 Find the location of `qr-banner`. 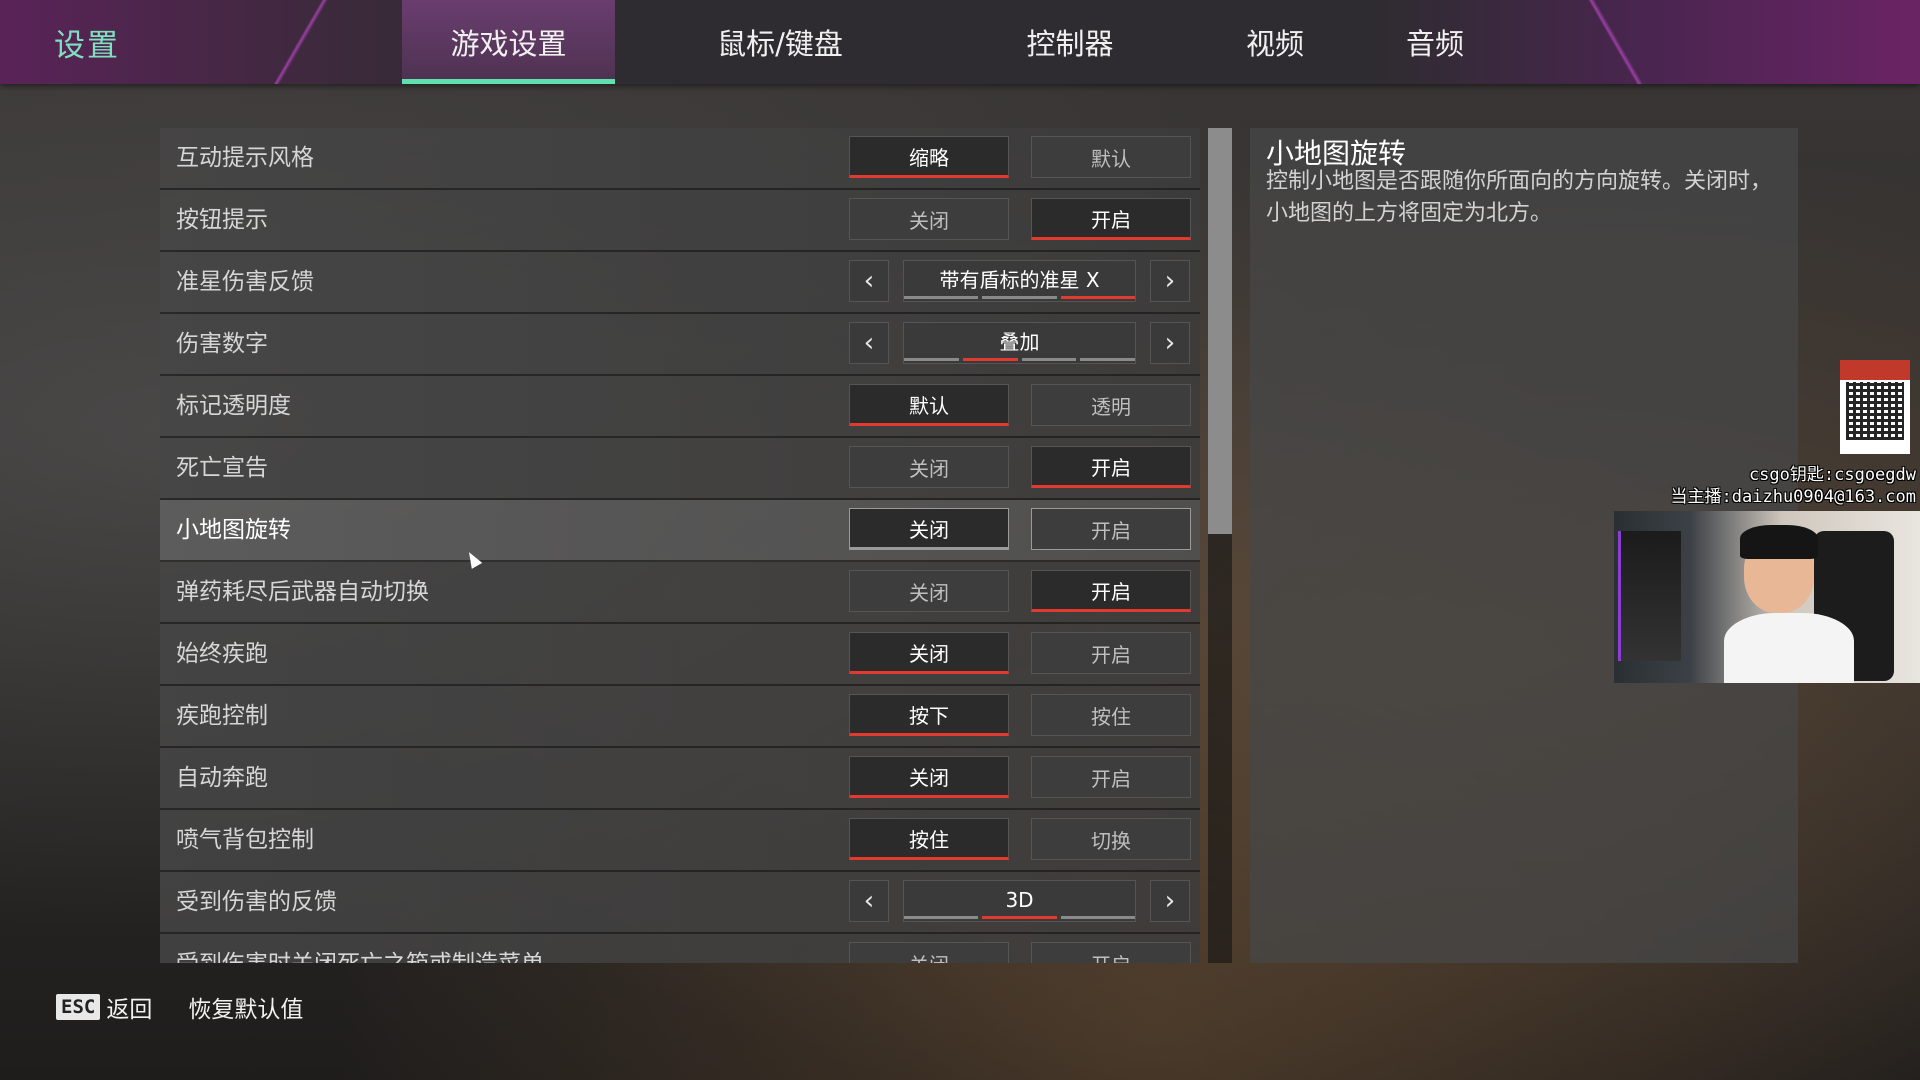

qr-banner is located at coordinates (1875, 370).